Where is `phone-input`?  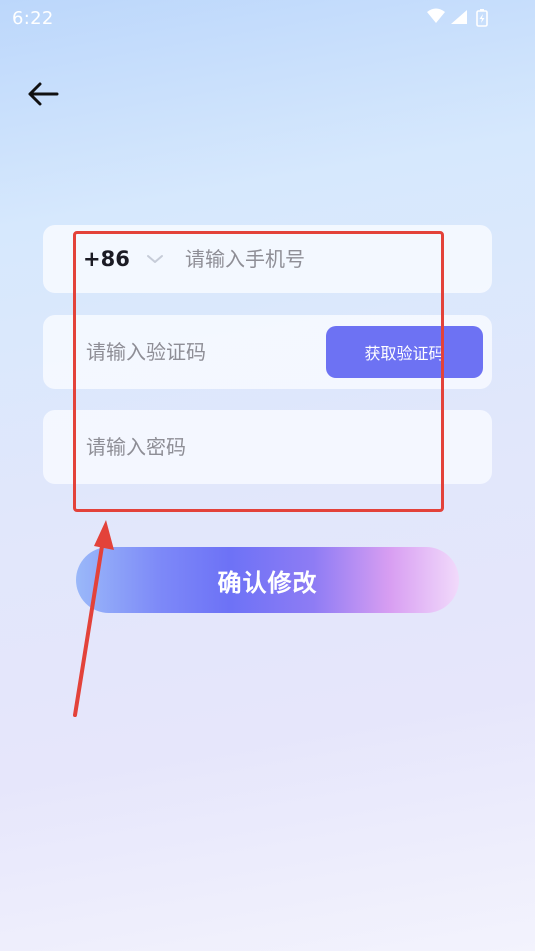 phone-input is located at coordinates (325, 259).